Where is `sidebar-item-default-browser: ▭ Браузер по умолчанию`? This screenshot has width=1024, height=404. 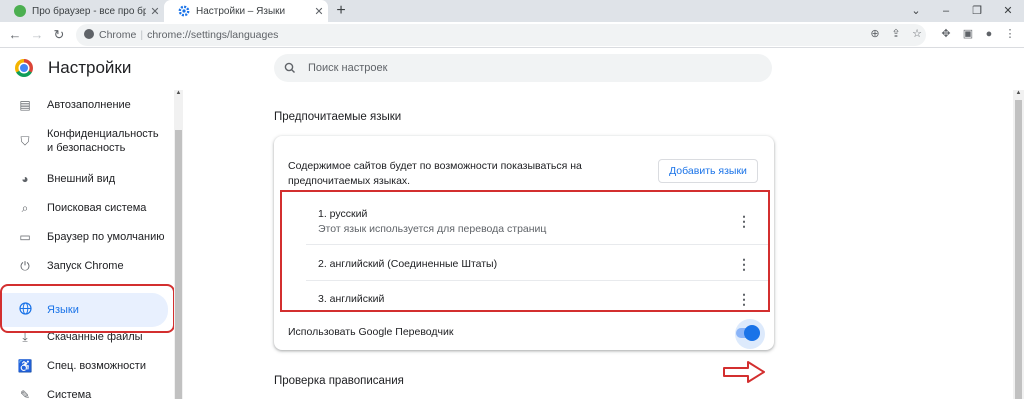 sidebar-item-default-browser: ▭ Браузер по умолчанию is located at coordinates (84, 237).